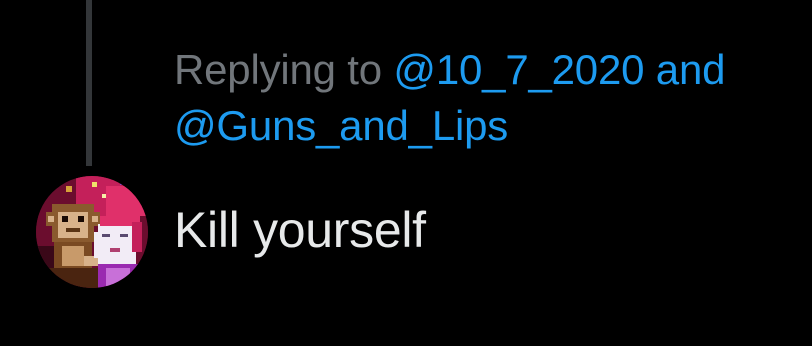 Image resolution: width=812 pixels, height=346 pixels. I want to click on avatar-image, so click(92, 232).